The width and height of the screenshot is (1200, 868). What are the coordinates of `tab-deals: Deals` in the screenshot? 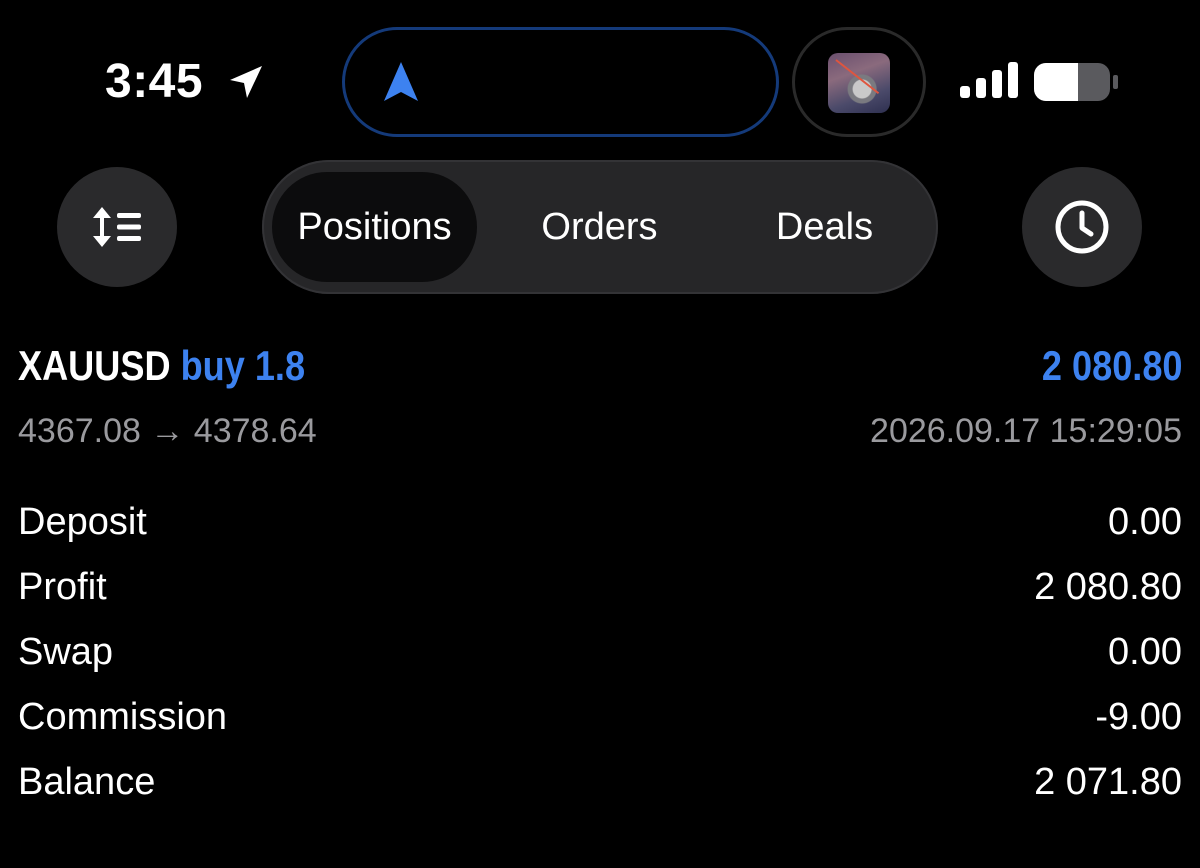 It's located at (824, 227).